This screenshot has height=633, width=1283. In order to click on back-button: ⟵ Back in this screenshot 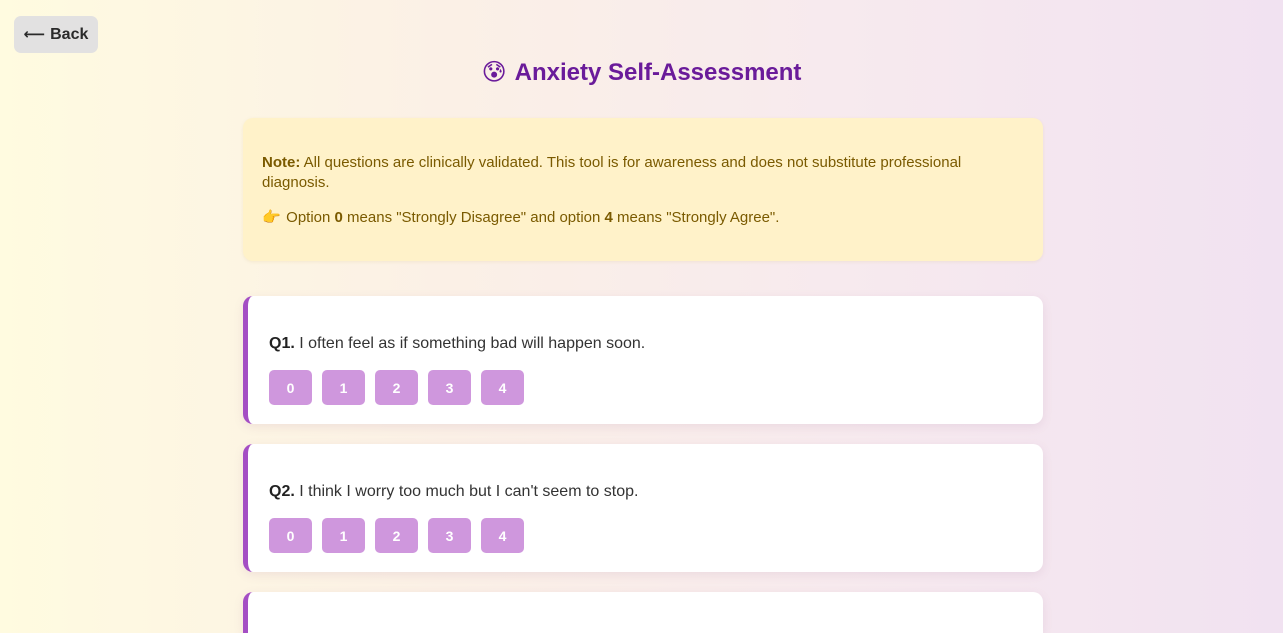, I will do `click(56, 34)`.